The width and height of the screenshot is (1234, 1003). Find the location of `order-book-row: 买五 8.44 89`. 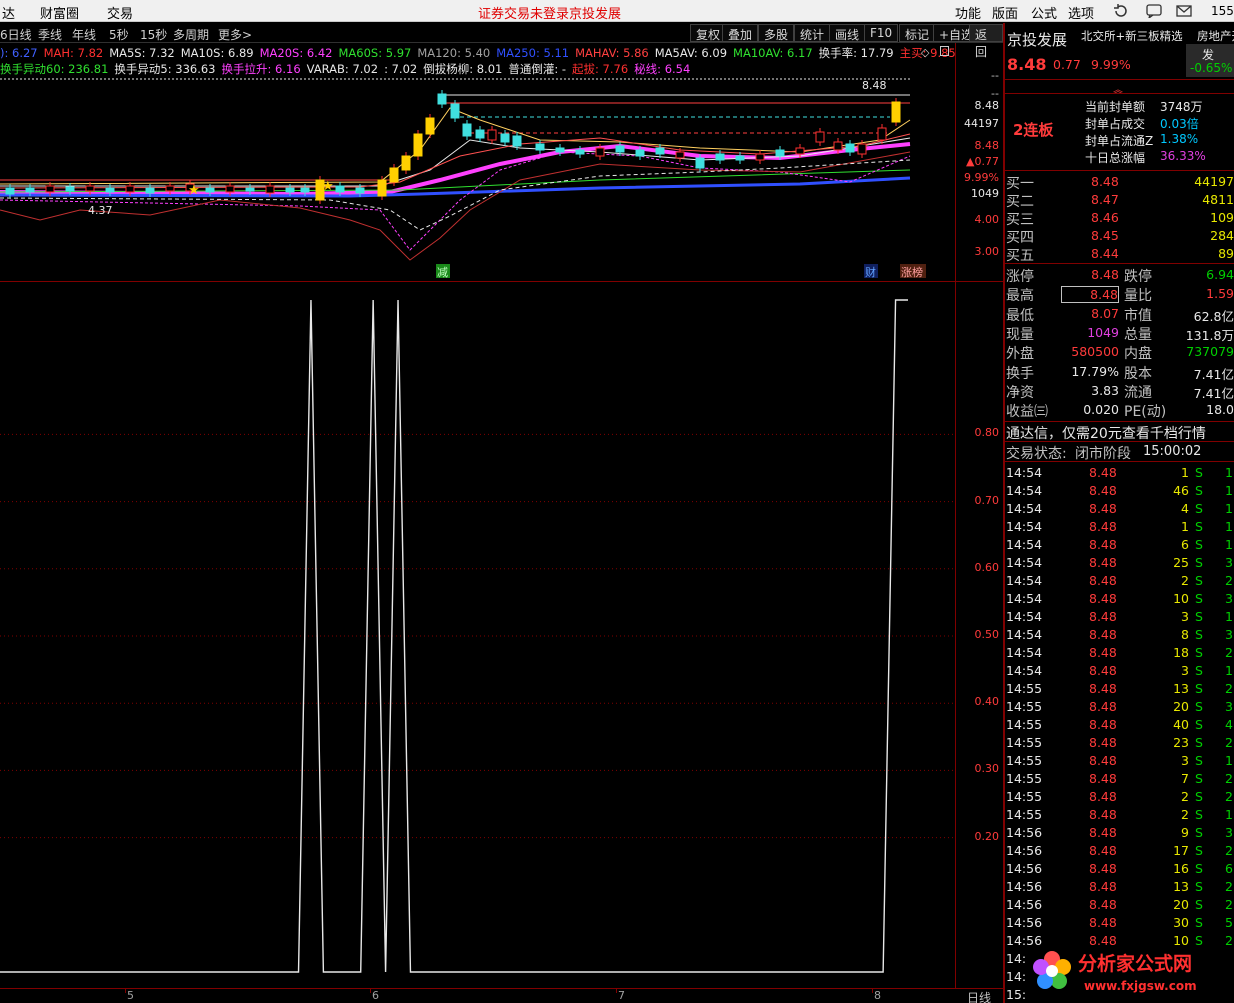

order-book-row: 买五 8.44 89 is located at coordinates (1119, 254).